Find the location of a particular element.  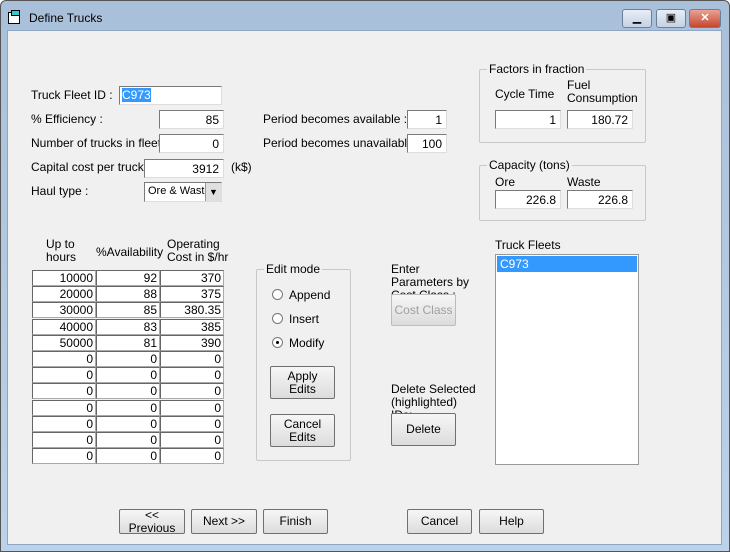

hours-cell: 50000 is located at coordinates (64, 342).